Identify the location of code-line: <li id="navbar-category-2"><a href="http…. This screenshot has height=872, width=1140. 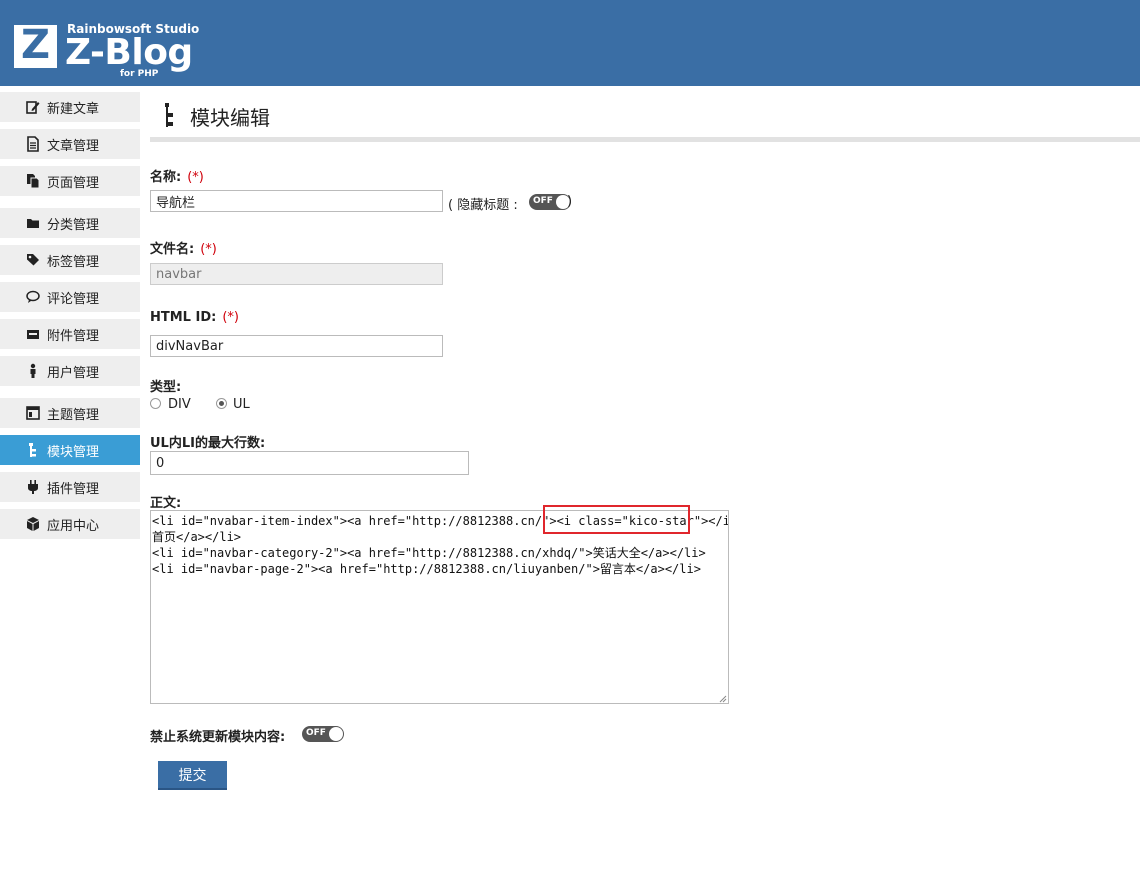
(429, 553).